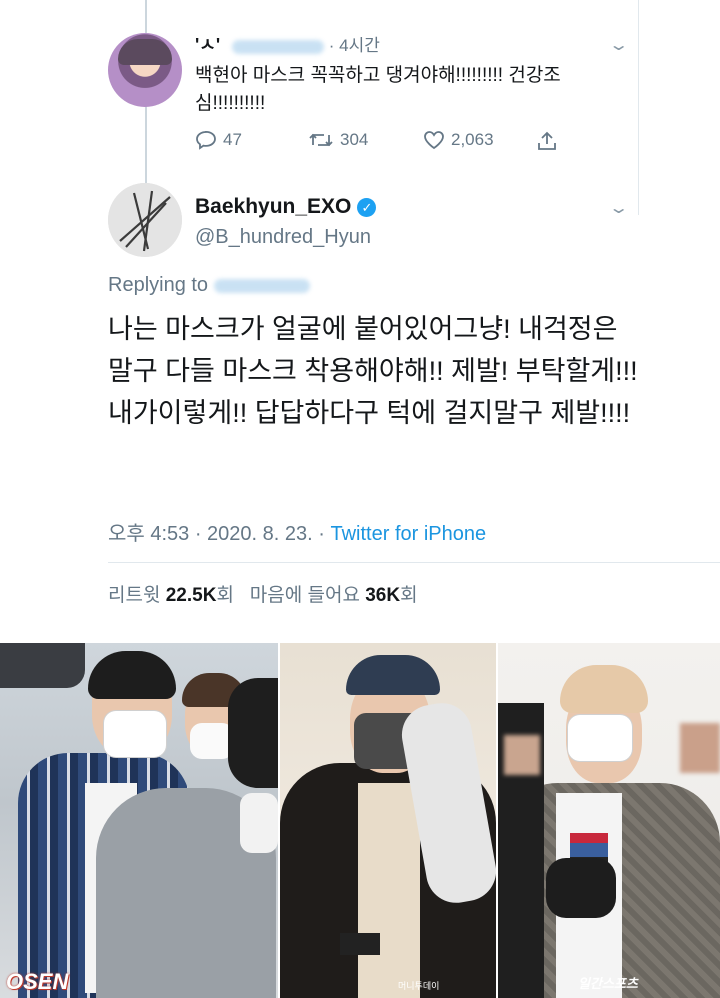  Describe the element at coordinates (581, 888) in the screenshot. I see `crossbody-bag` at that location.